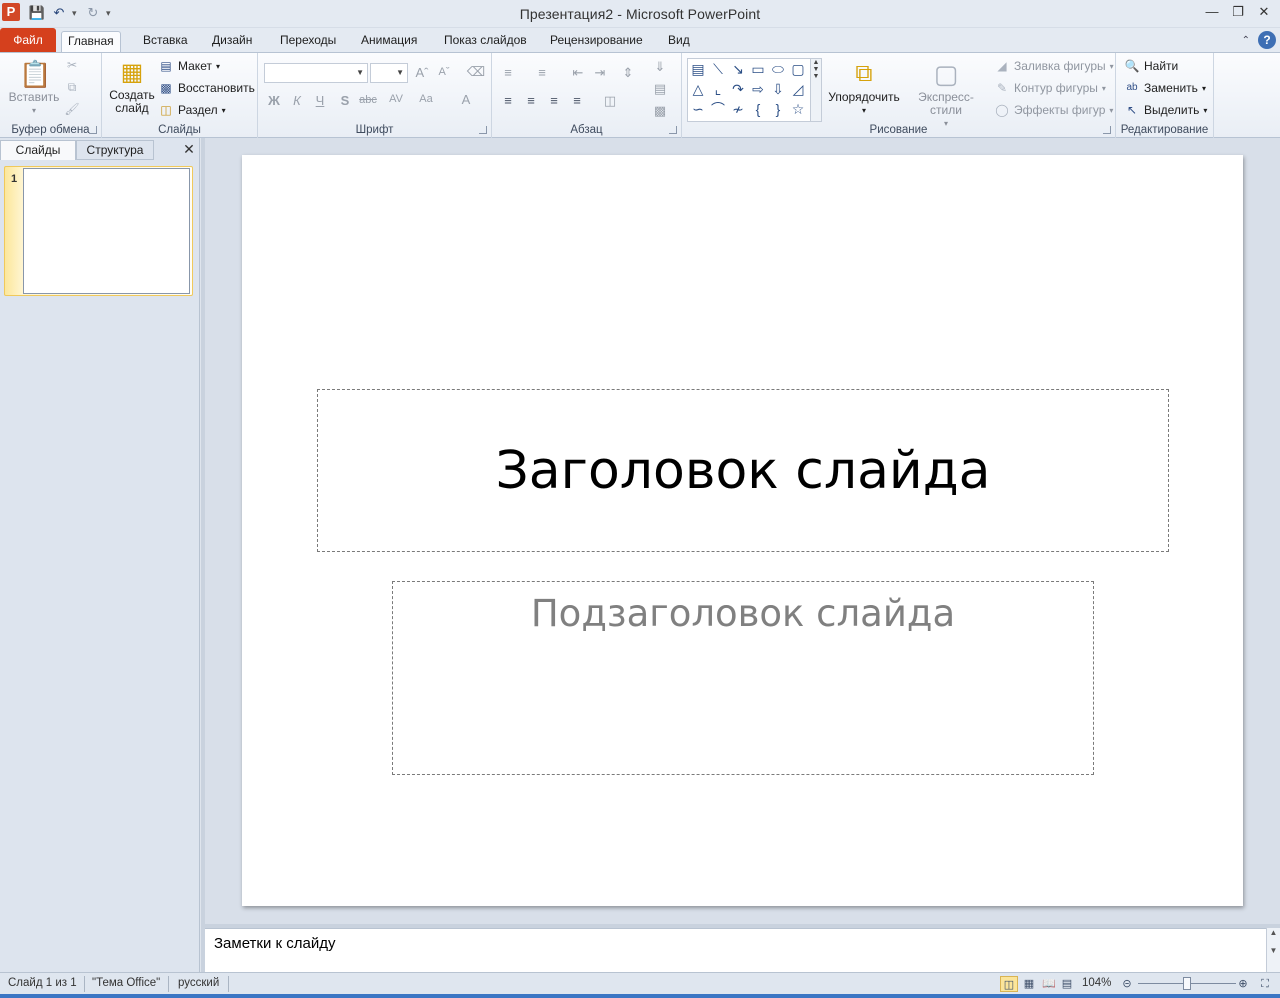 This screenshot has height=998, width=1280. I want to click on shape-outline-button: ✎ Контур фигуры ▾, so click(1050, 88).